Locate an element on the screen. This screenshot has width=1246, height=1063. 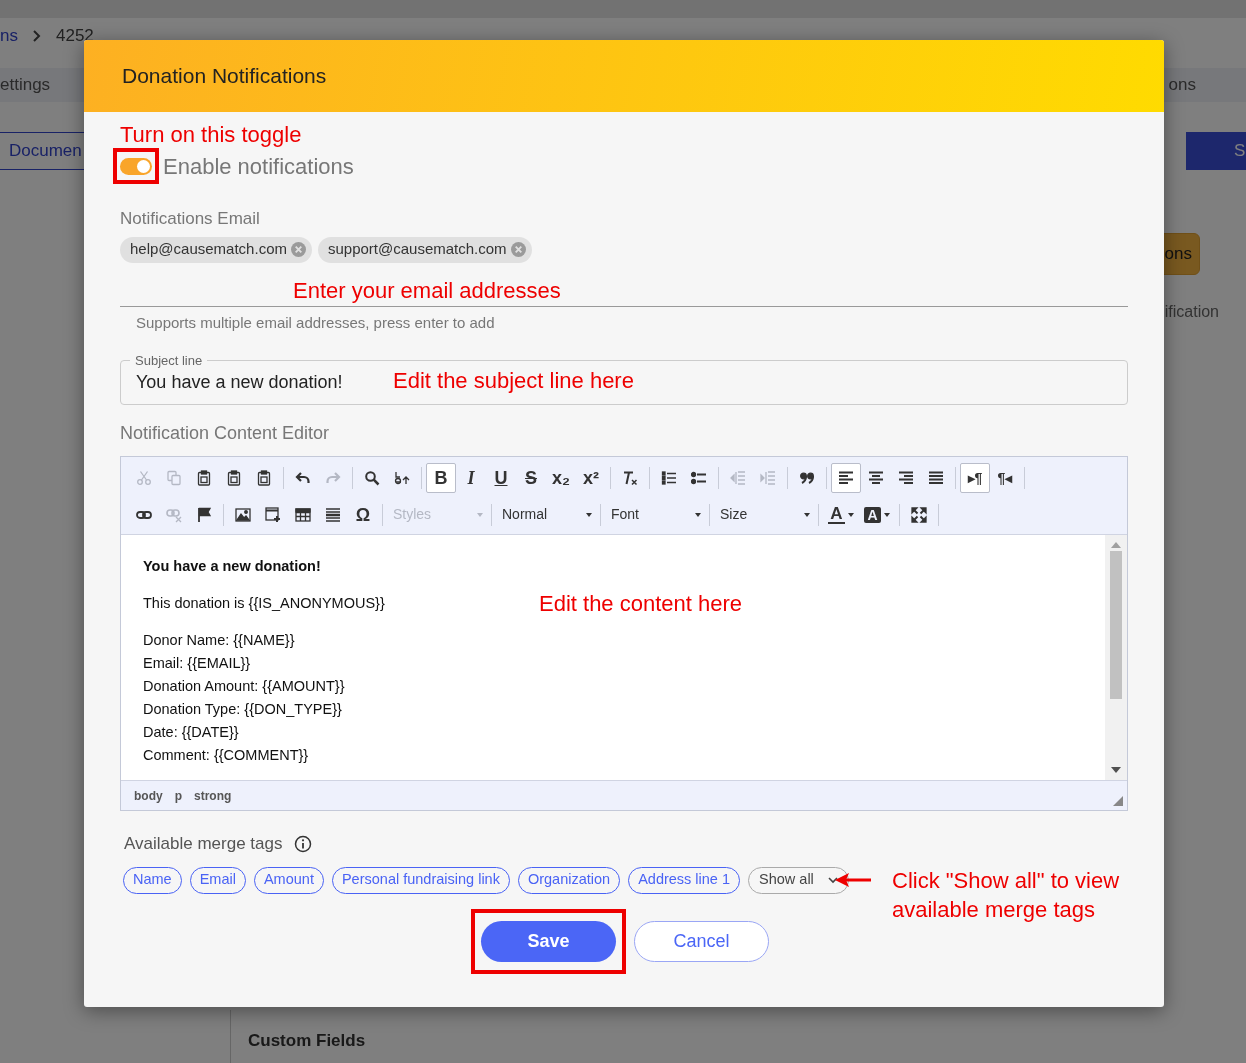
unlink-icon is located at coordinates (174, 514).